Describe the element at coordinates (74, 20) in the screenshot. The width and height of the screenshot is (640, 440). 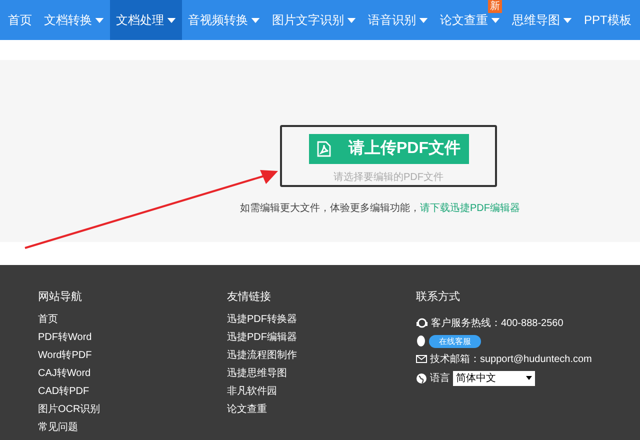
I see `nav-tab: 文档转换` at that location.